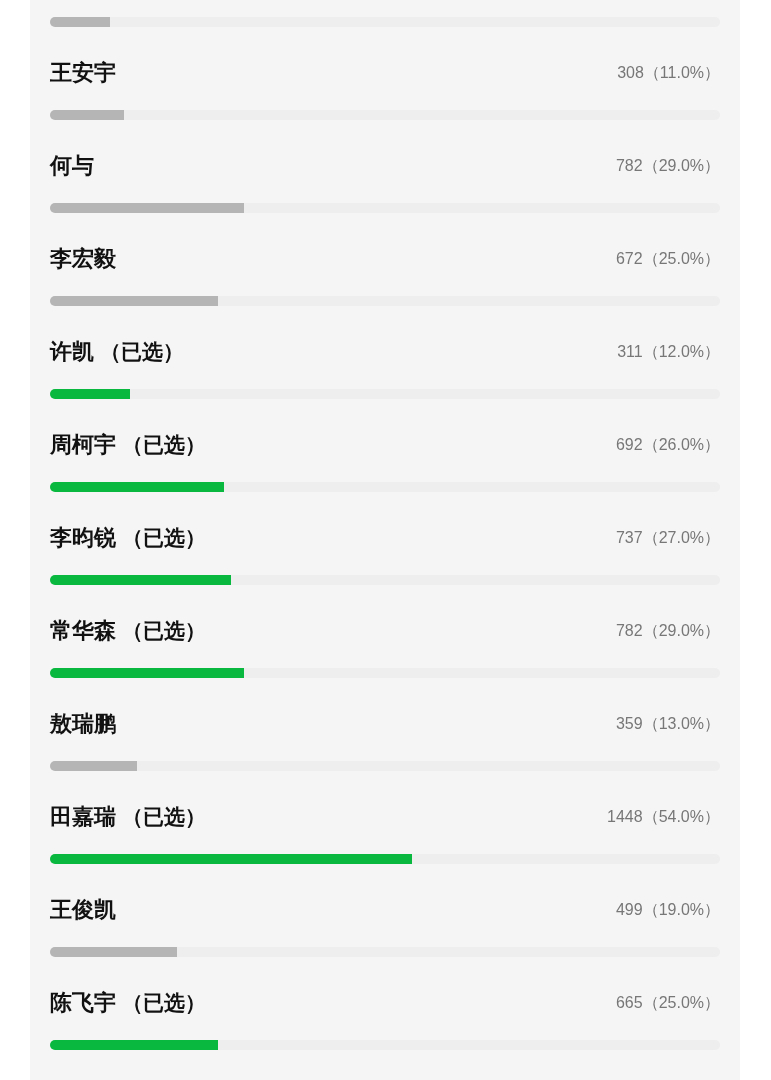  What do you see at coordinates (83, 631) in the screenshot?
I see `option-name: 常华森` at bounding box center [83, 631].